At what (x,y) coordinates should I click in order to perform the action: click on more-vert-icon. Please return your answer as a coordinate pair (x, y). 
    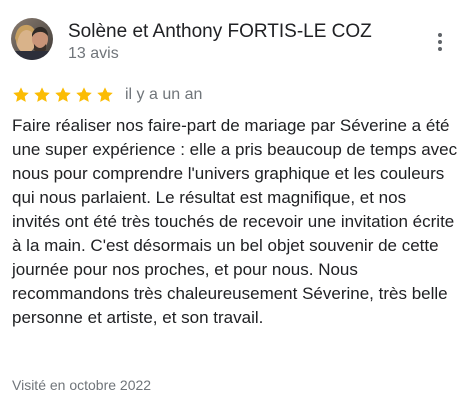
    Looking at the image, I should click on (440, 42).